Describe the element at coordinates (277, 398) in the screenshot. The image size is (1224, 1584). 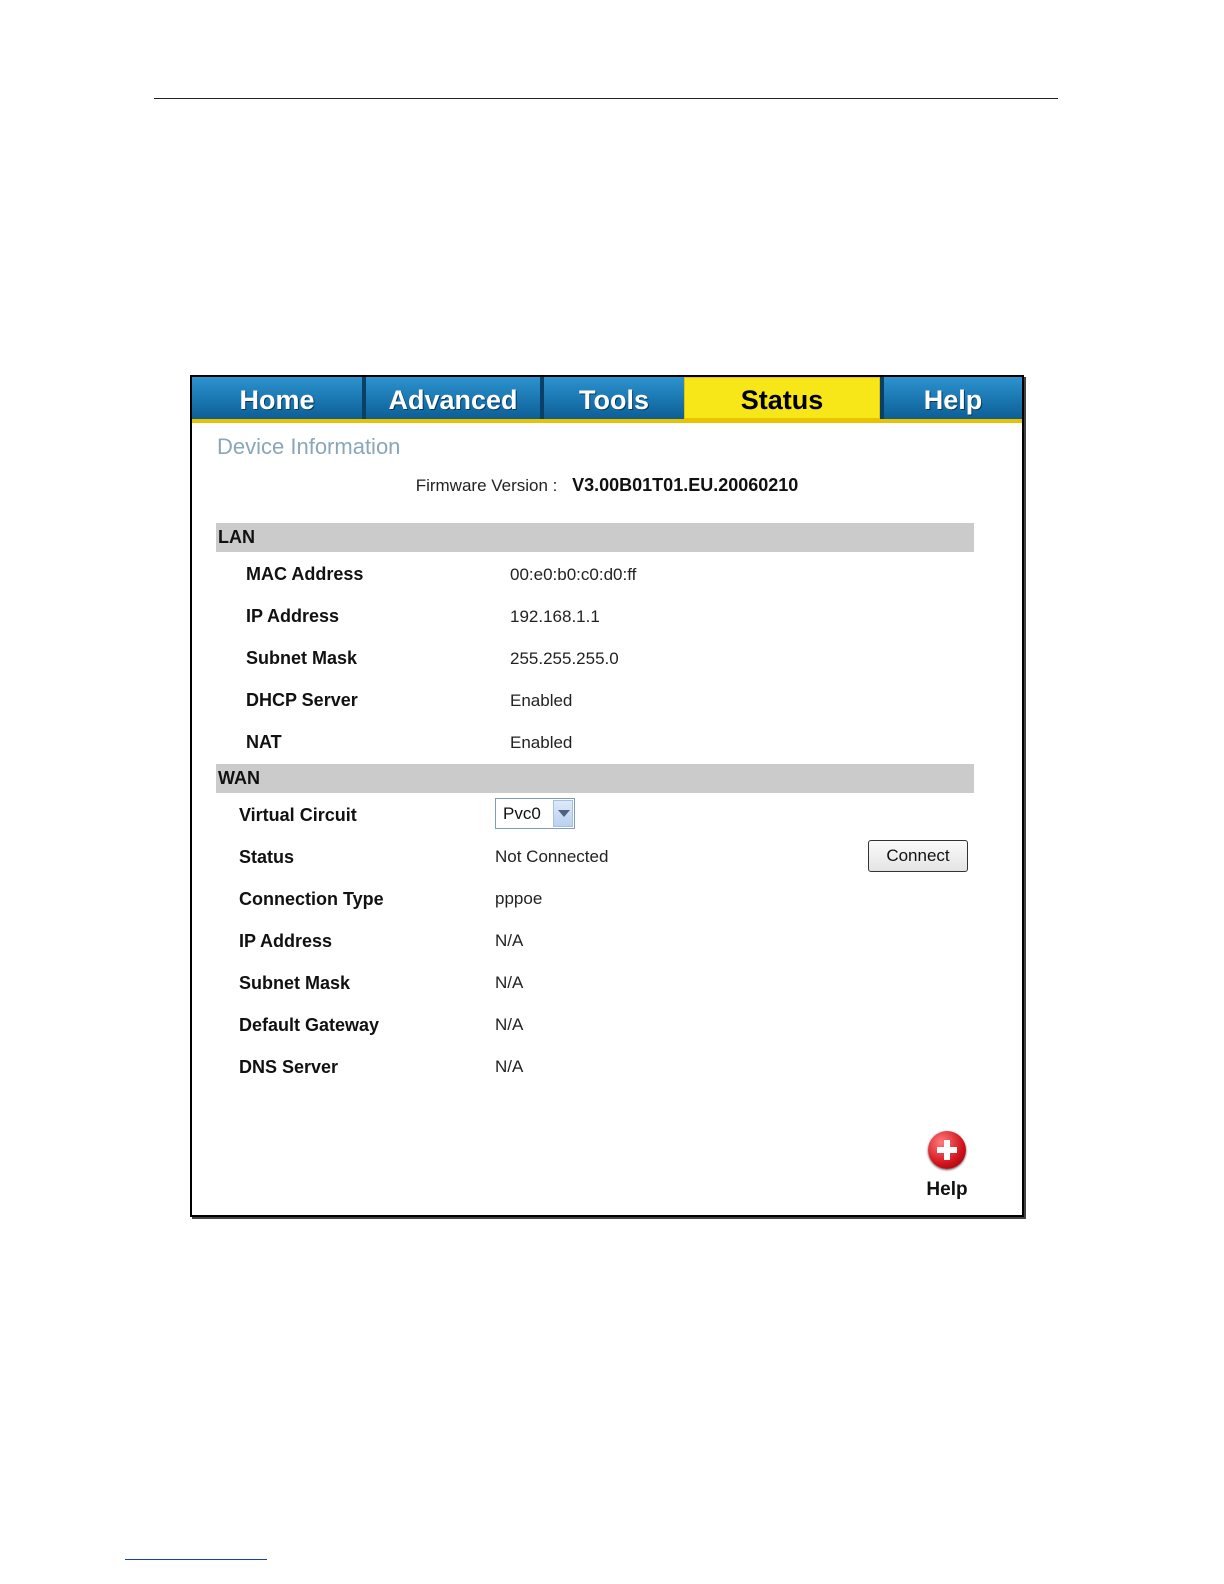
I see `tab-home: Home` at that location.